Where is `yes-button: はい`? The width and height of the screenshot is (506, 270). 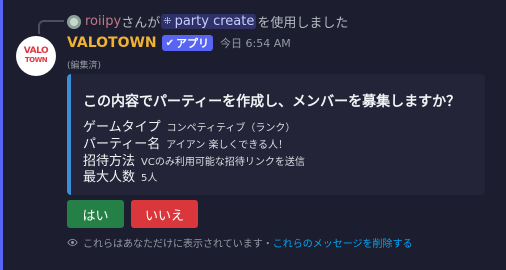 yes-button: はい is located at coordinates (95, 214).